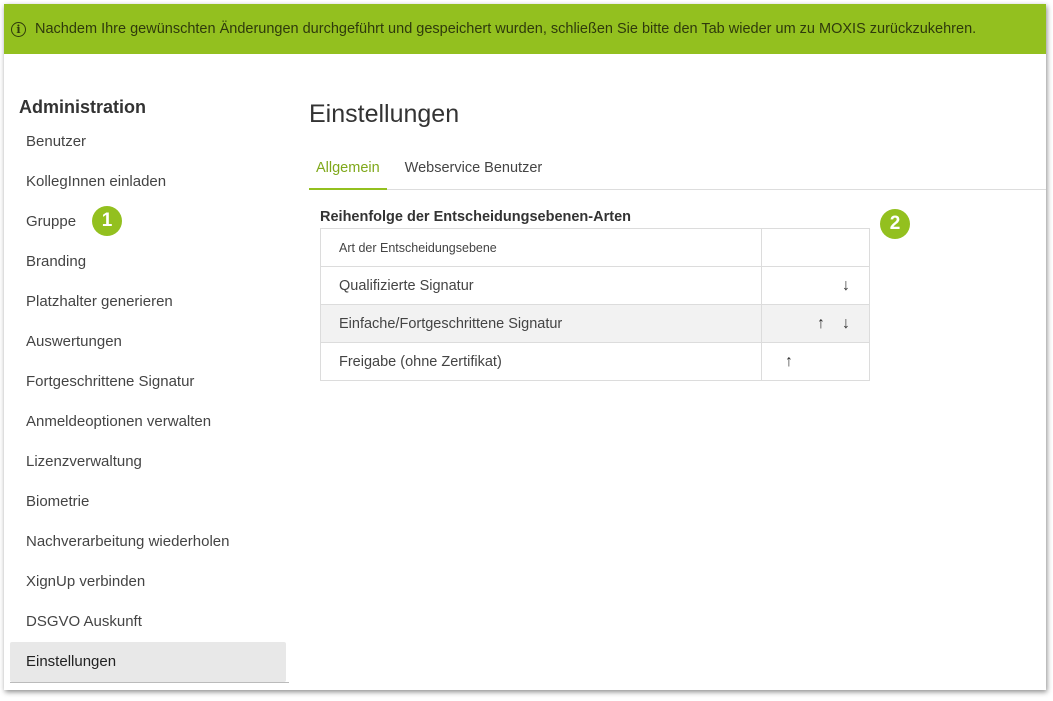  Describe the element at coordinates (149, 682) in the screenshot. I see `sidebar-divider` at that location.